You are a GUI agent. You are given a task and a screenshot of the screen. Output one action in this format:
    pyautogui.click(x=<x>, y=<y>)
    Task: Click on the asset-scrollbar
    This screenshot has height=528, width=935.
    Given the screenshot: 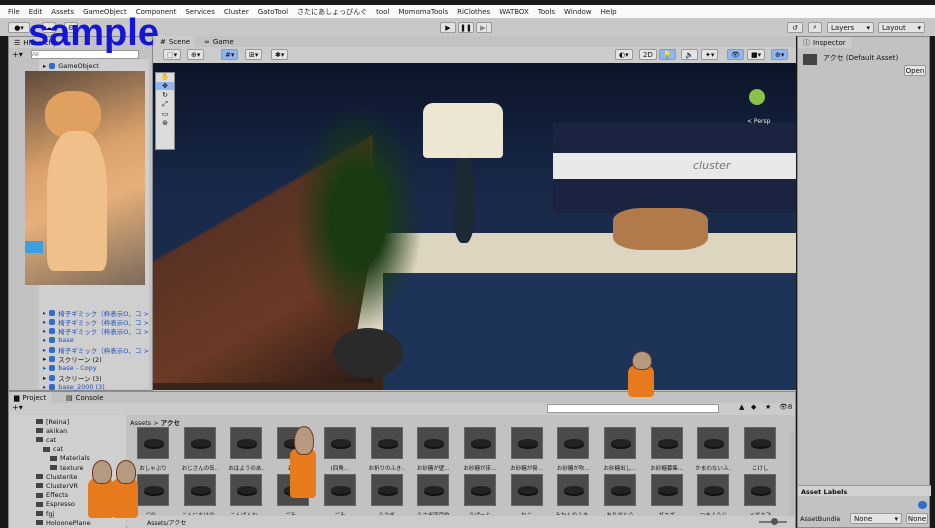 What is the action you would take?
    pyautogui.click(x=791, y=474)
    